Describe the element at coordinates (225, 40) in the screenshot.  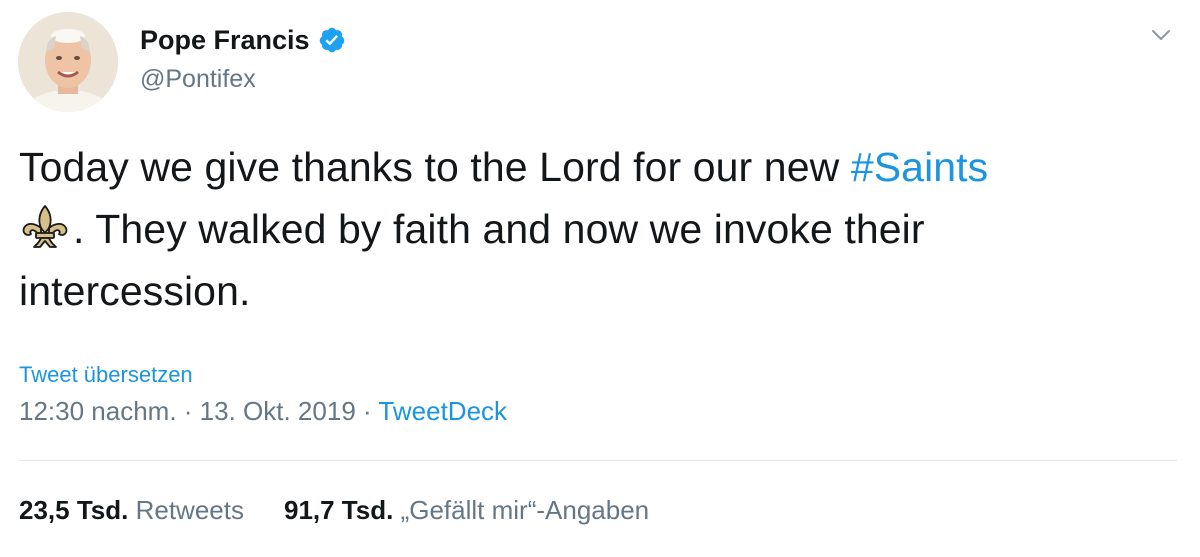
I see `author-name: Pope Francis` at that location.